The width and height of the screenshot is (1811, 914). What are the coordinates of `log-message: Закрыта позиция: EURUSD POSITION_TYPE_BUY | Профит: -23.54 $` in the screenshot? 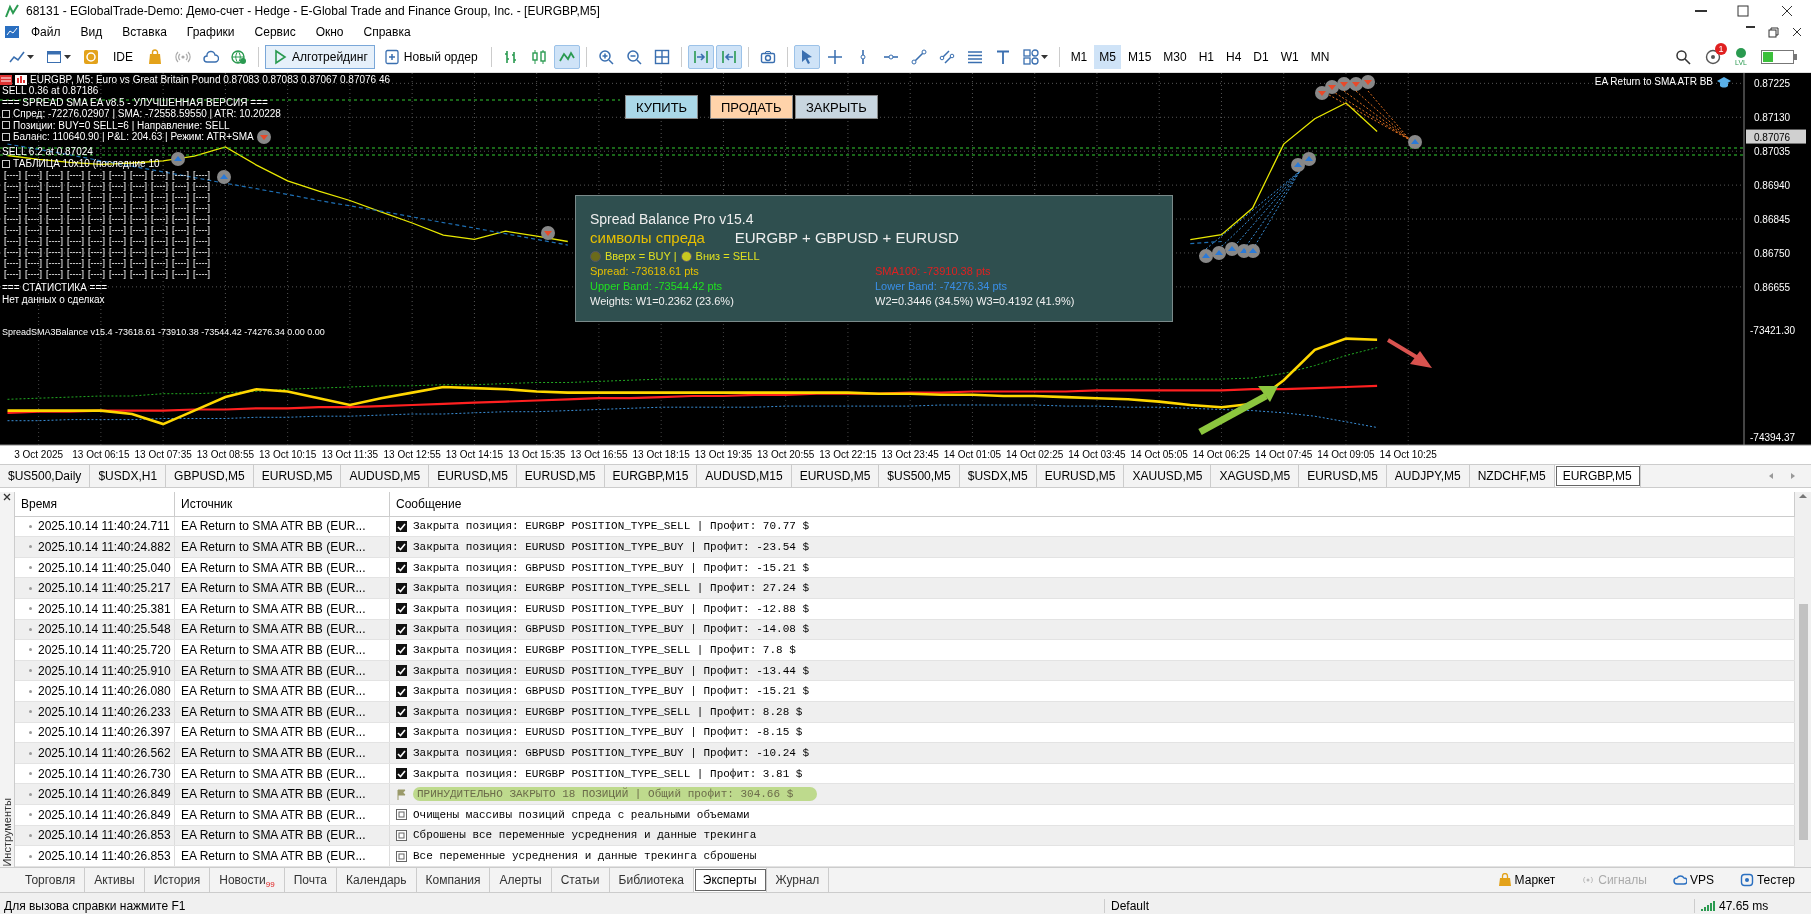 It's located at (611, 546).